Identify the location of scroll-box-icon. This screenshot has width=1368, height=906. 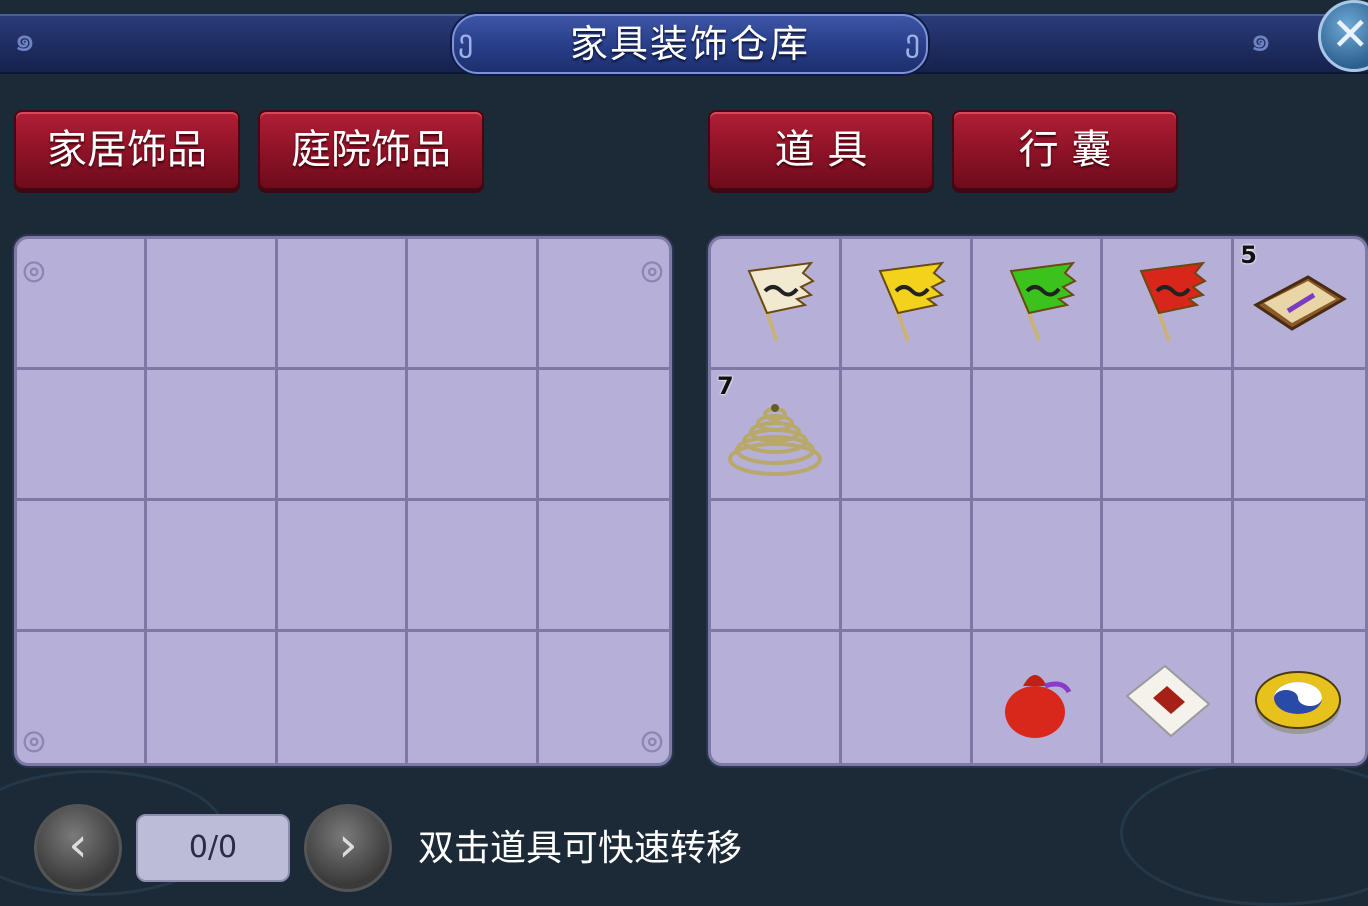
(1298, 303).